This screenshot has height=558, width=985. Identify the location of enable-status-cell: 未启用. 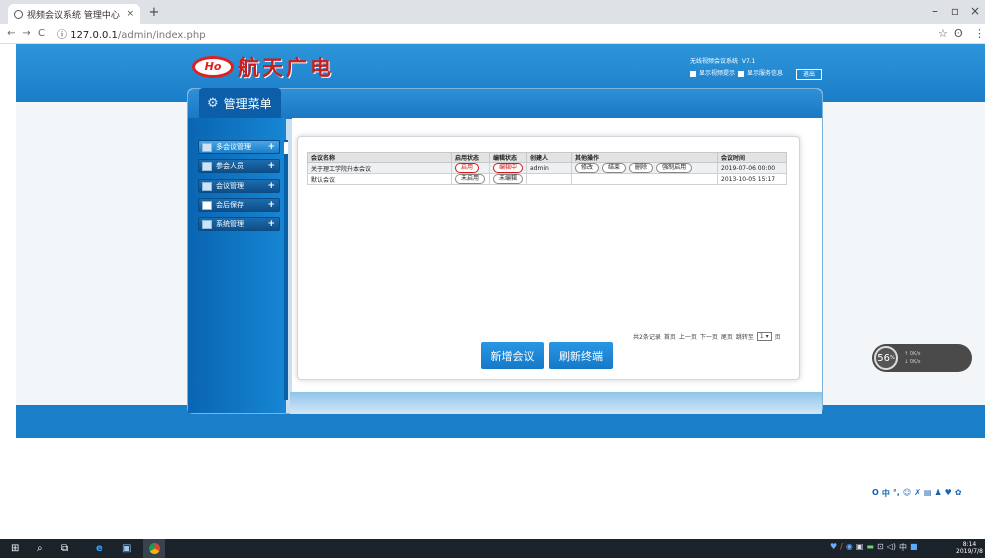
(470, 179).